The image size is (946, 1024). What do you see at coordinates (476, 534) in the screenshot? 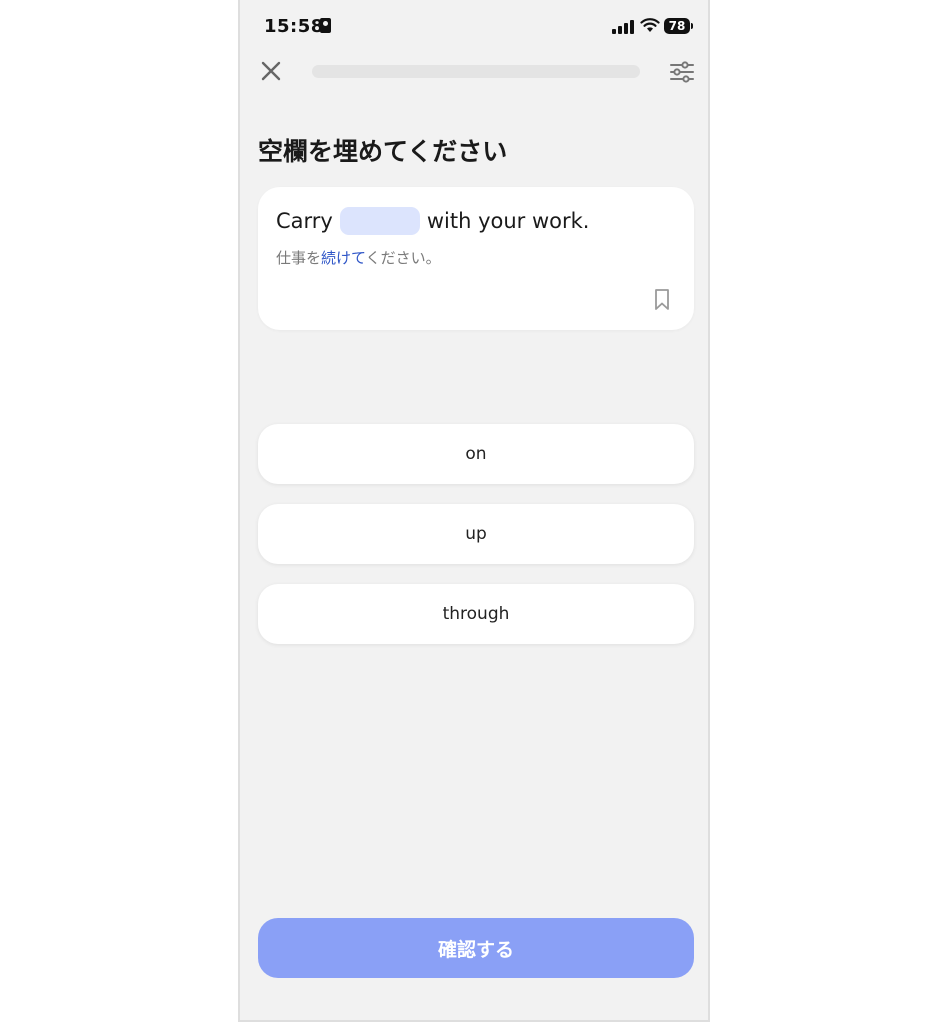
I see `option-button: up` at bounding box center [476, 534].